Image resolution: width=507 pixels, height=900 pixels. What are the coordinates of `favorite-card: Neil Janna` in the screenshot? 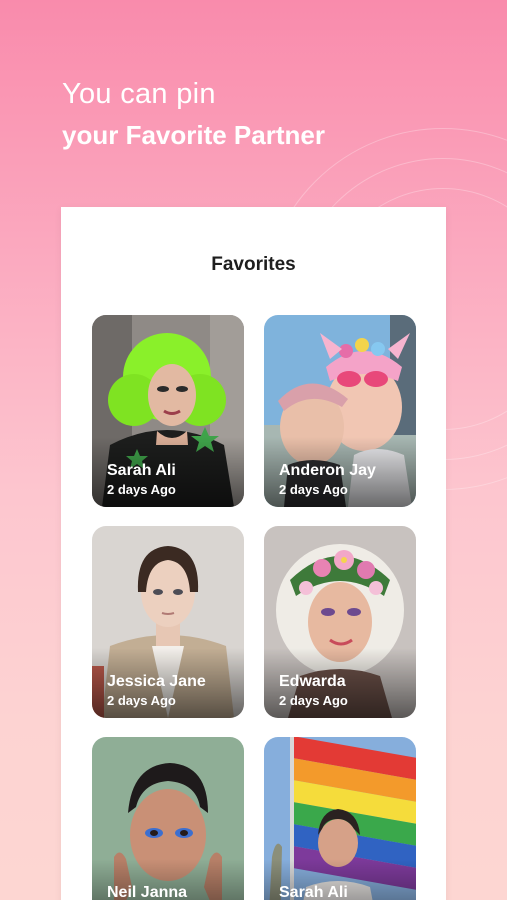 It's located at (168, 818).